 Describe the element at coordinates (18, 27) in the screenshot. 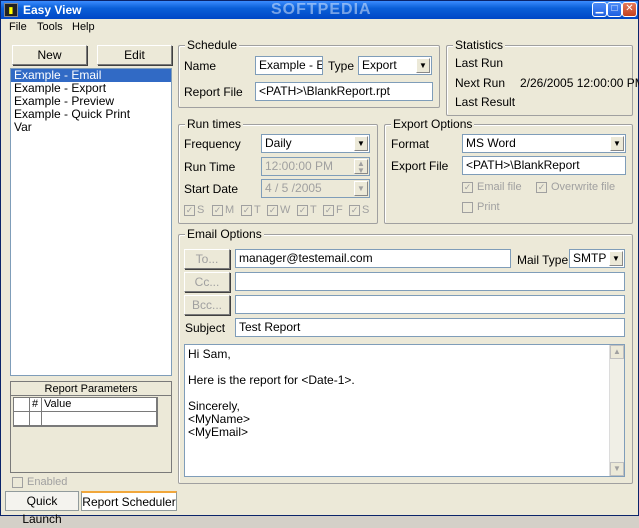

I see `menu-file: File` at that location.